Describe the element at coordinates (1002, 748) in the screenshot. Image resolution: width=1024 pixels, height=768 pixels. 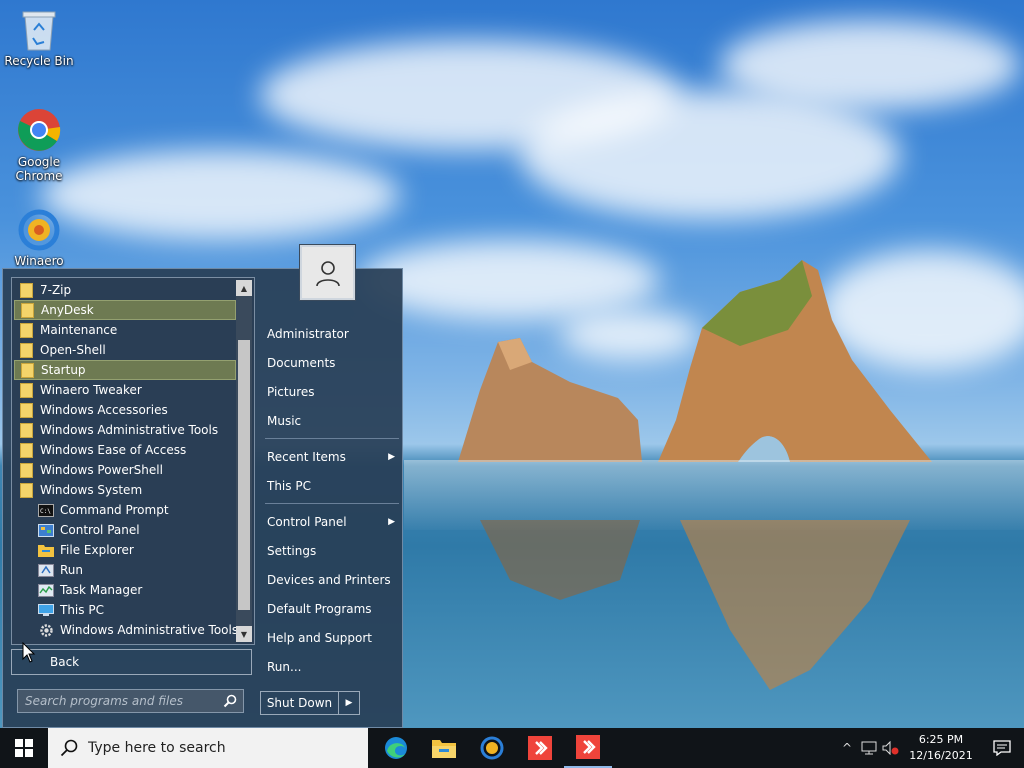
I see `notifications-button` at that location.